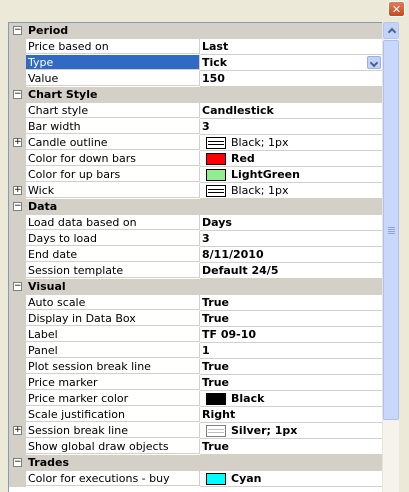  What do you see at coordinates (291, 79) in the screenshot?
I see `property-value: 150` at bounding box center [291, 79].